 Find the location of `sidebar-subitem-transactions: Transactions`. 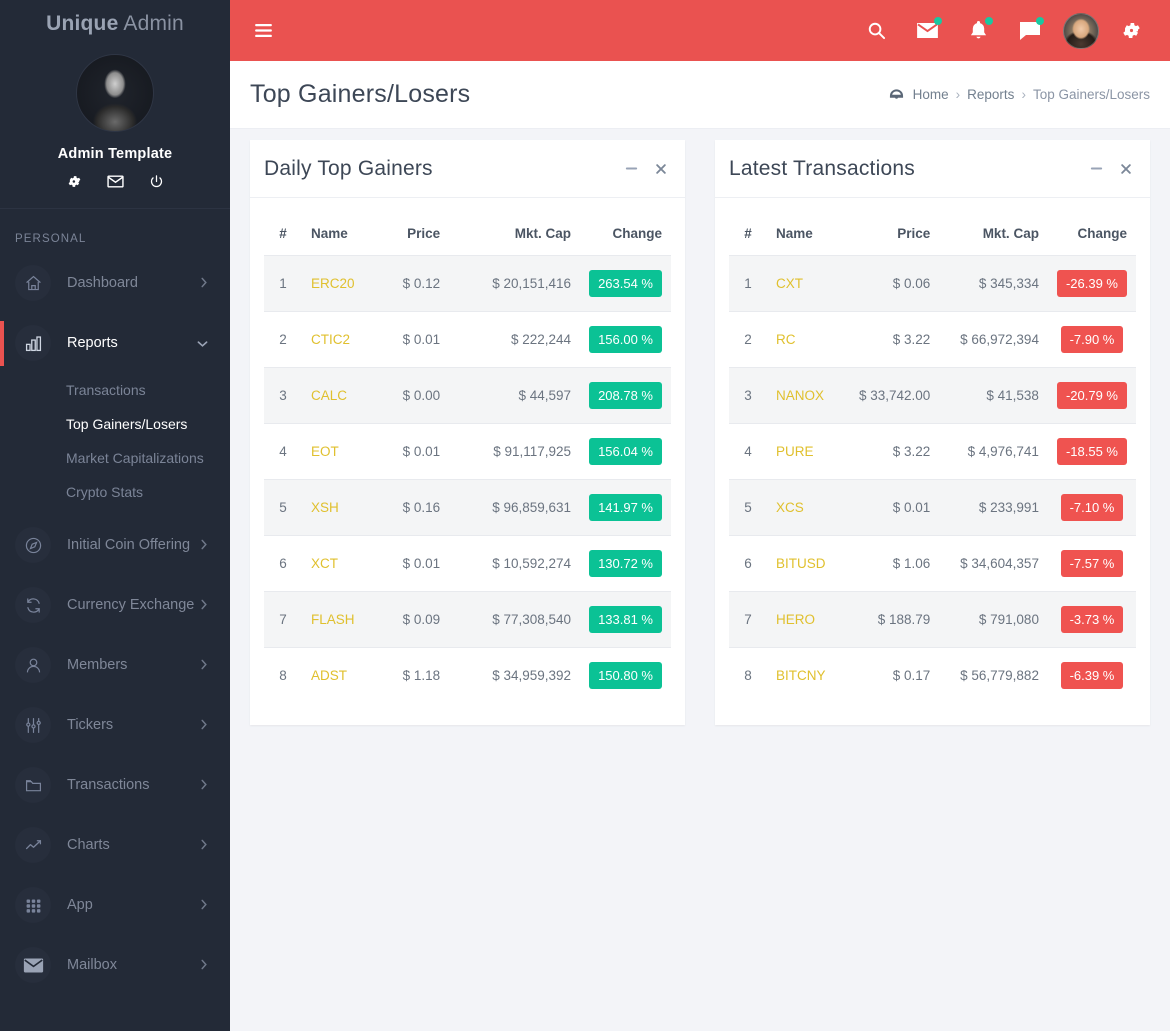

sidebar-subitem-transactions: Transactions is located at coordinates (115, 390).